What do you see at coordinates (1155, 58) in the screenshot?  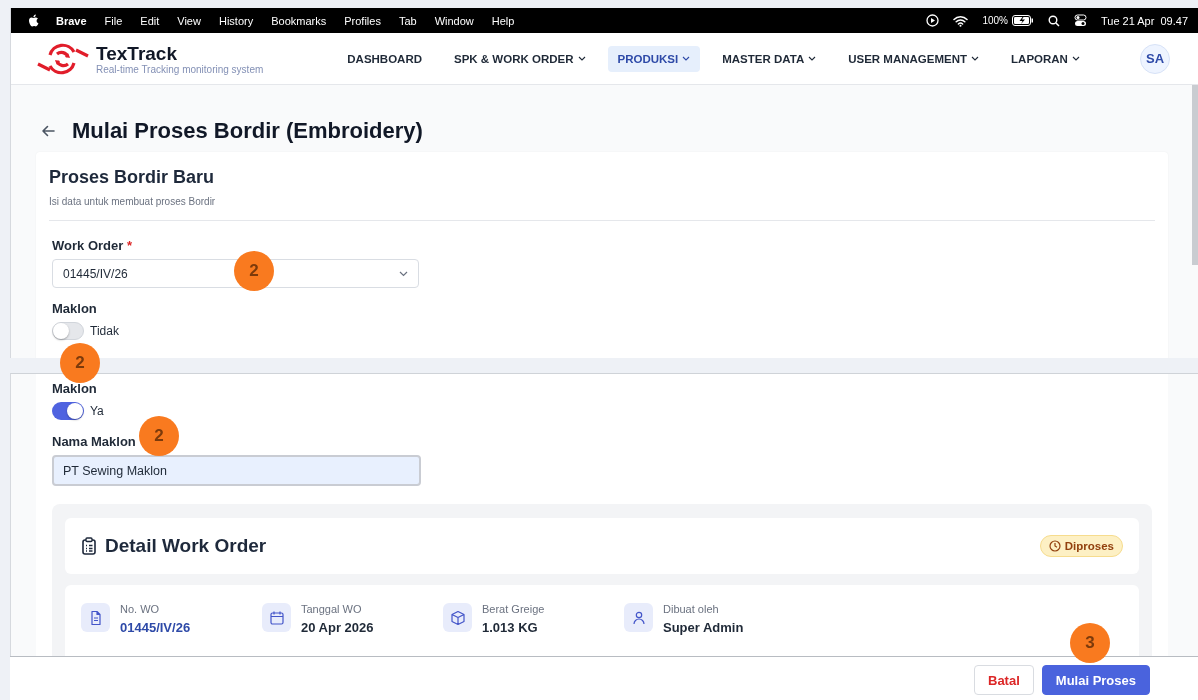 I see `user-avatar: SA` at bounding box center [1155, 58].